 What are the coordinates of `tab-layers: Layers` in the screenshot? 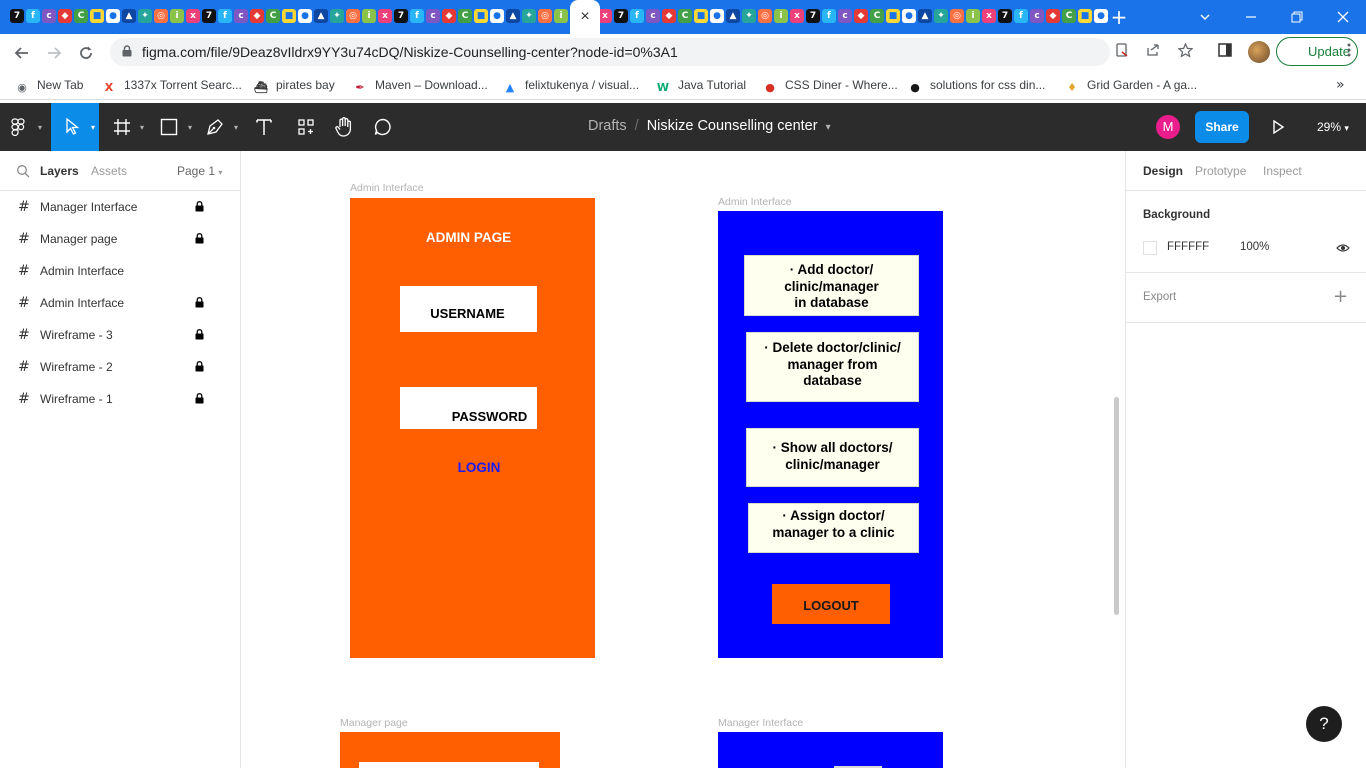 It's located at (59, 171).